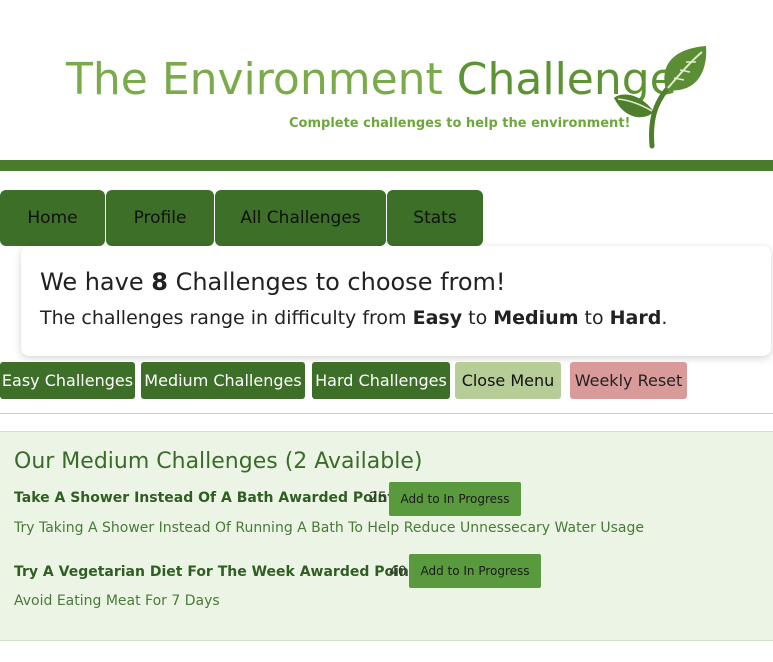  I want to click on section-divider, so click(386, 413).